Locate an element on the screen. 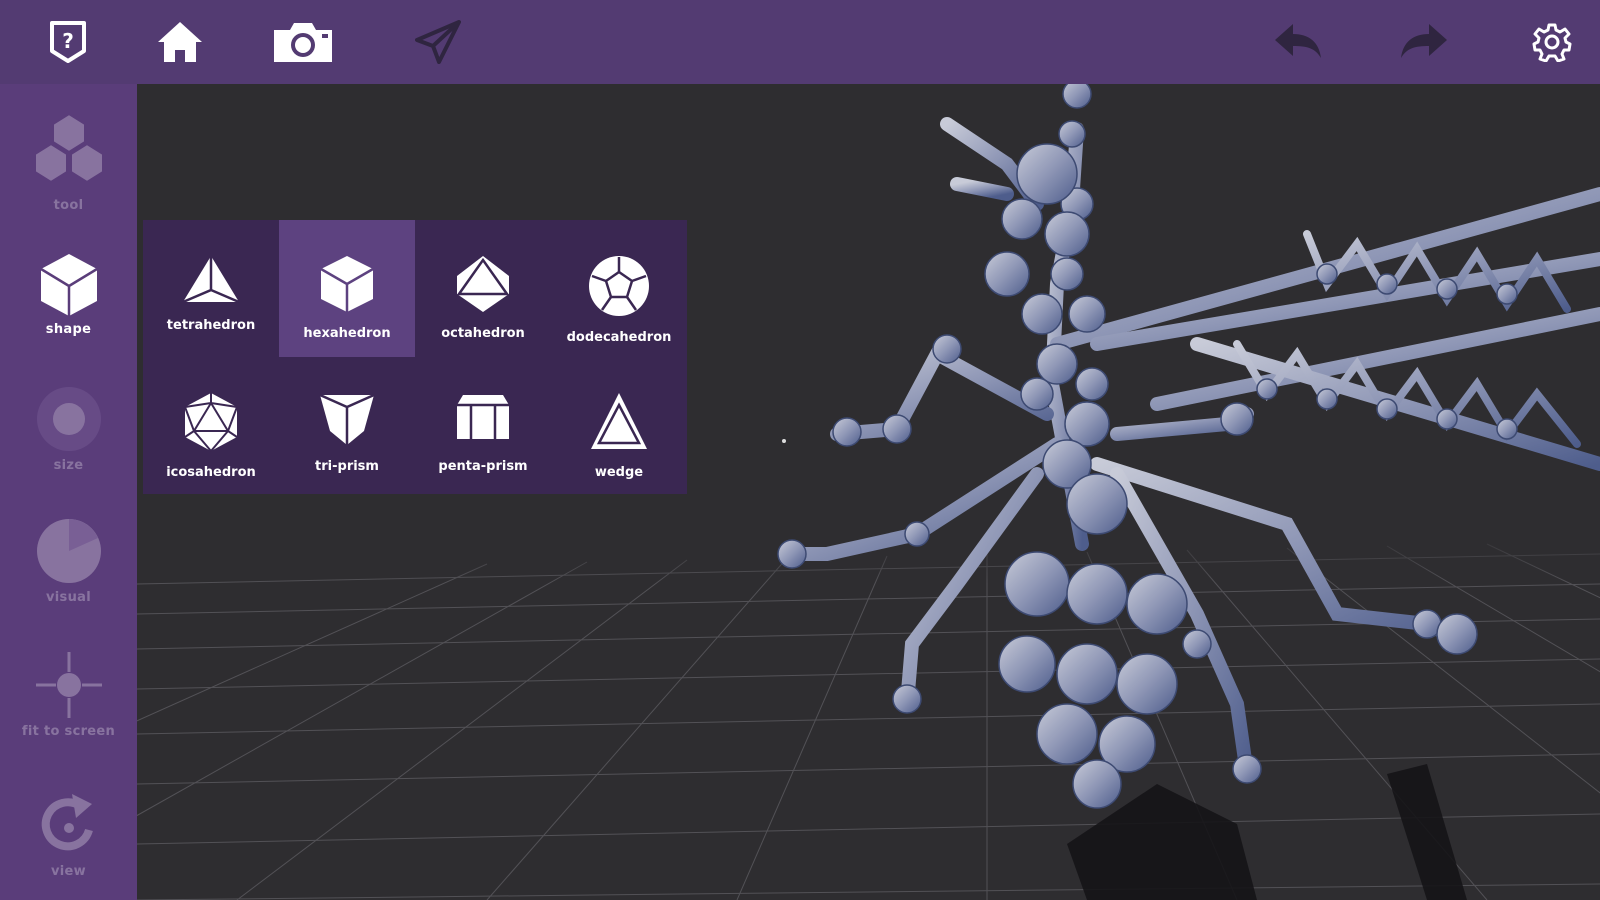 Image resolution: width=1600 pixels, height=900 pixels. tool-icon is located at coordinates (68, 153).